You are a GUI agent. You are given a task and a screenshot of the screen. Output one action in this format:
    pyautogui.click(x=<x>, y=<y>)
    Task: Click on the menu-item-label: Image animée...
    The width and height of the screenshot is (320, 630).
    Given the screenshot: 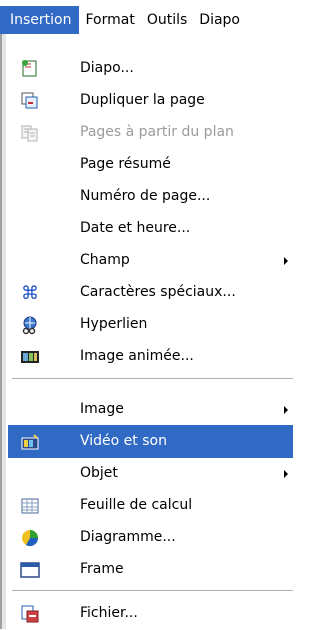 What is the action you would take?
    pyautogui.click(x=137, y=356)
    